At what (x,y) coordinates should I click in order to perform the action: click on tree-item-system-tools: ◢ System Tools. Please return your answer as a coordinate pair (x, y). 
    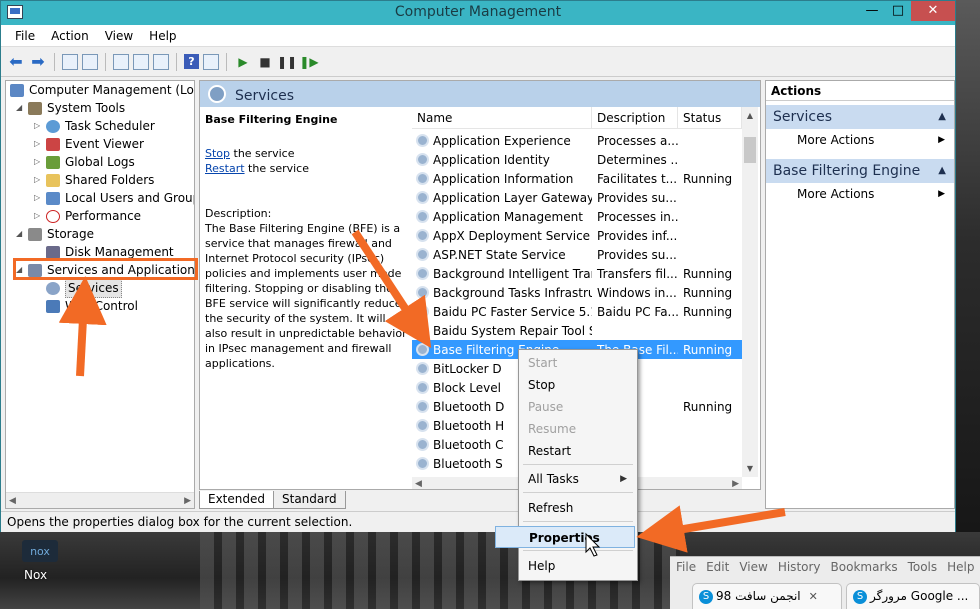
    Looking at the image, I should click on (70, 108).